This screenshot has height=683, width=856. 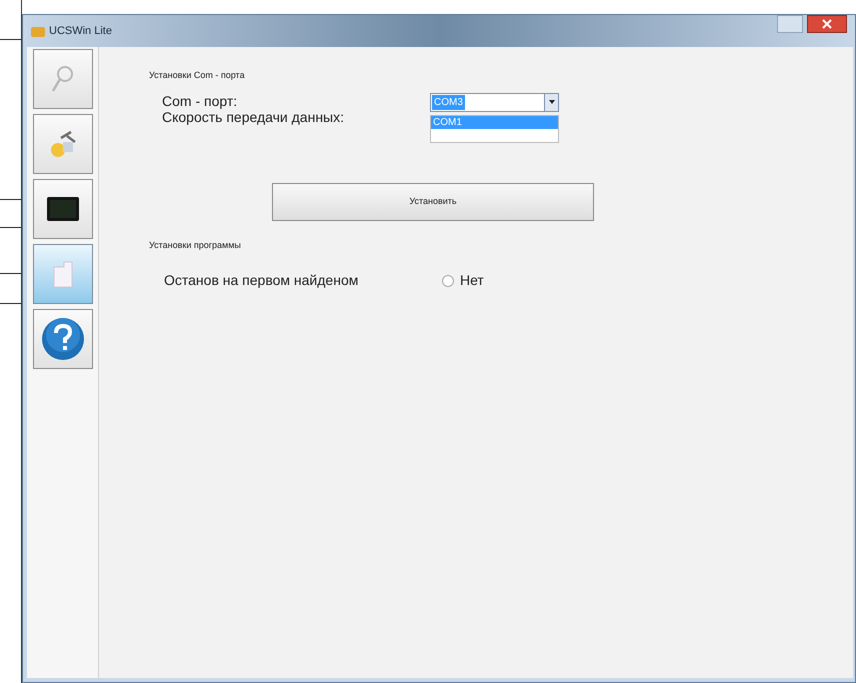 What do you see at coordinates (551, 102) in the screenshot?
I see `dropdown-caret-icon` at bounding box center [551, 102].